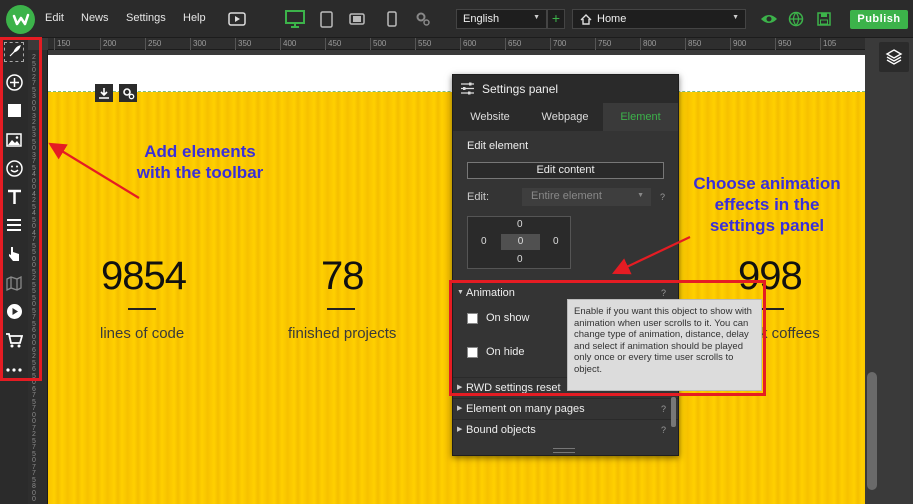  Describe the element at coordinates (648, 44) in the screenshot. I see `ruler-tick: 800` at that location.